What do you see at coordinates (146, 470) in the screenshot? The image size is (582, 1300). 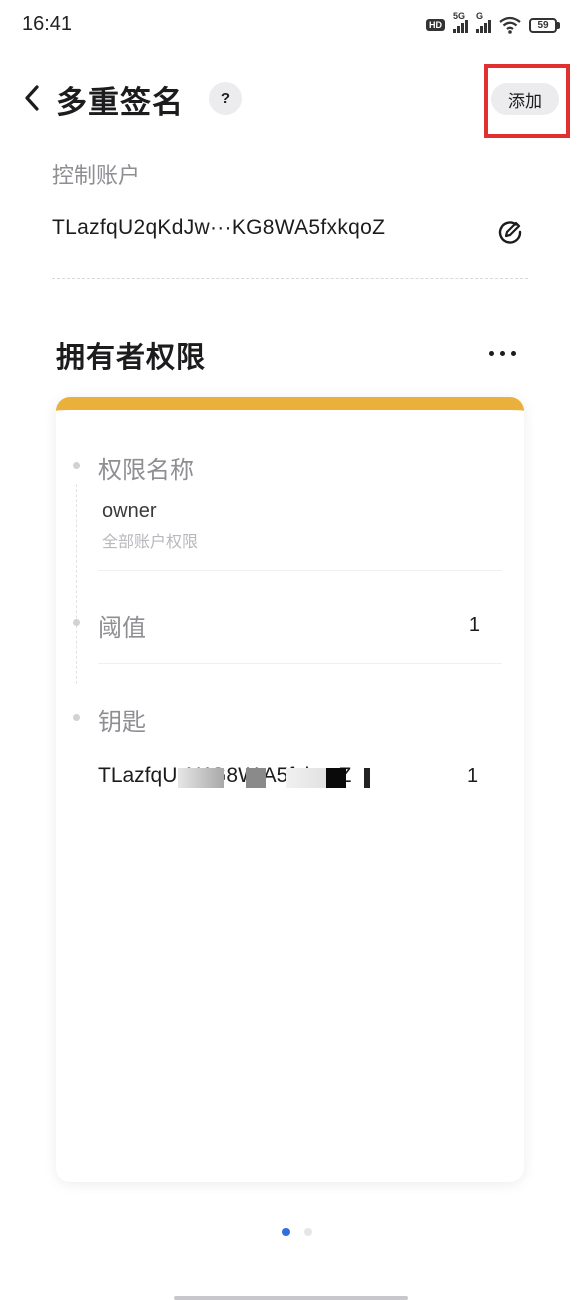 I see `permission-name-label: 权限名称` at bounding box center [146, 470].